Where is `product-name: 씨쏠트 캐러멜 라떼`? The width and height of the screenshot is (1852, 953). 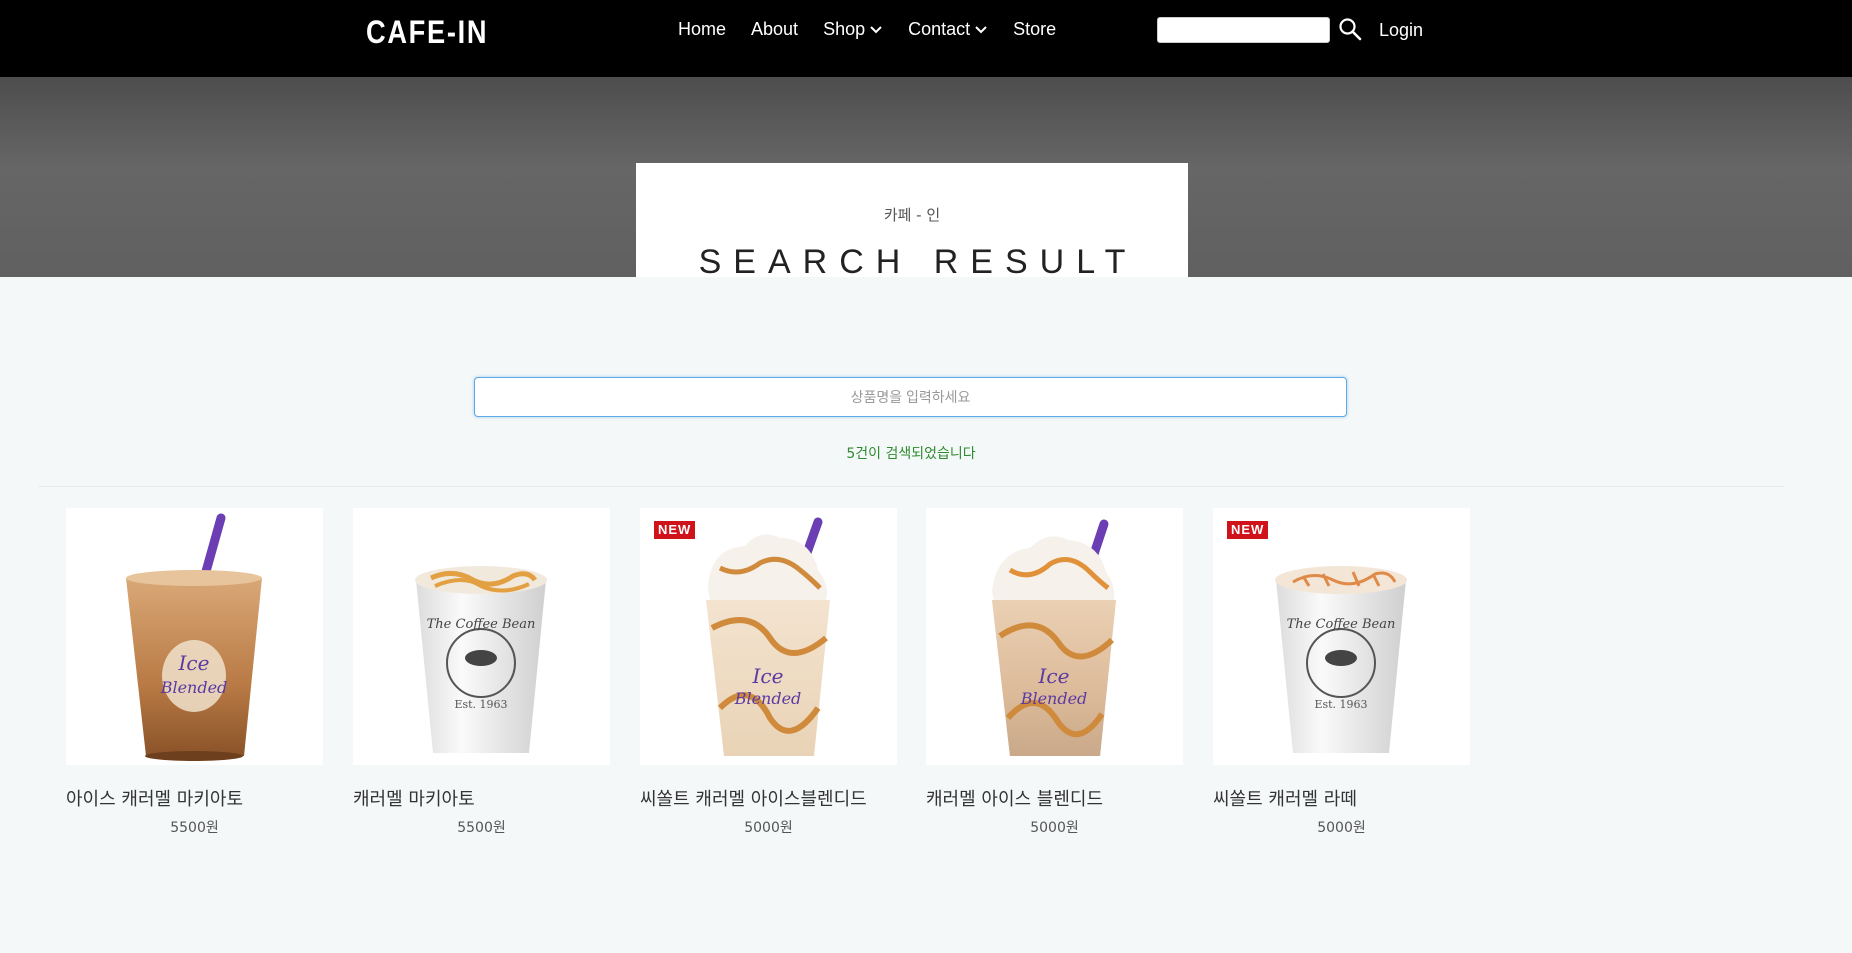
product-name: 씨쏠트 캐러멜 라떼 is located at coordinates (1341, 798).